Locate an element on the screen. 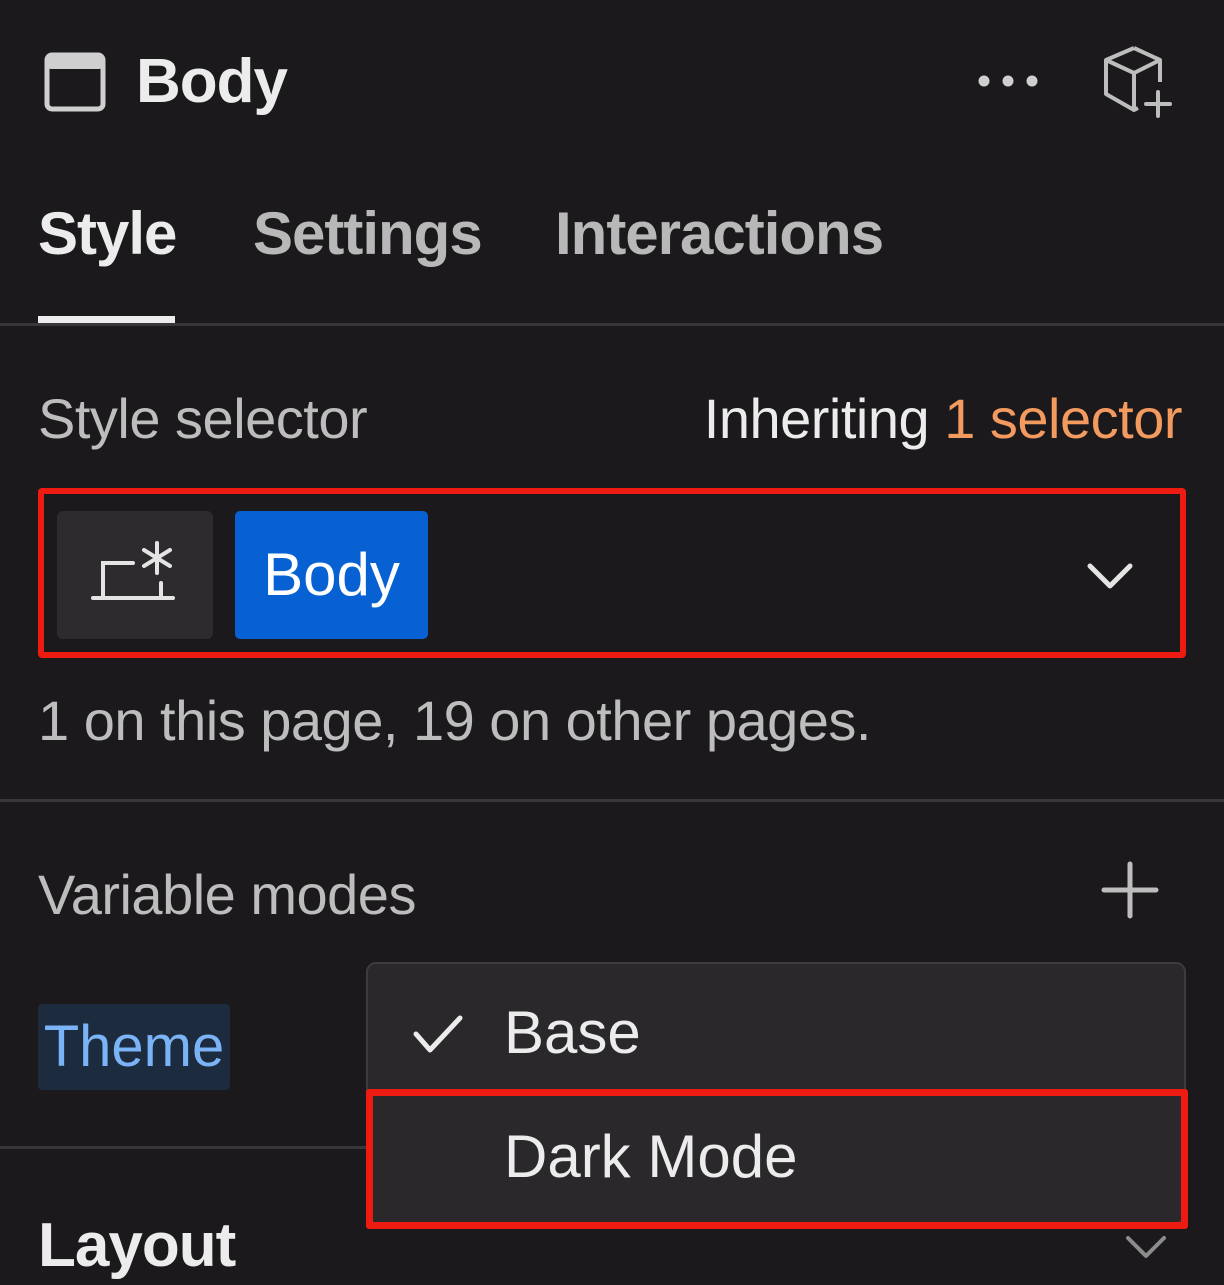 The image size is (1224, 1285). tab-settings: Settings is located at coordinates (368, 234).